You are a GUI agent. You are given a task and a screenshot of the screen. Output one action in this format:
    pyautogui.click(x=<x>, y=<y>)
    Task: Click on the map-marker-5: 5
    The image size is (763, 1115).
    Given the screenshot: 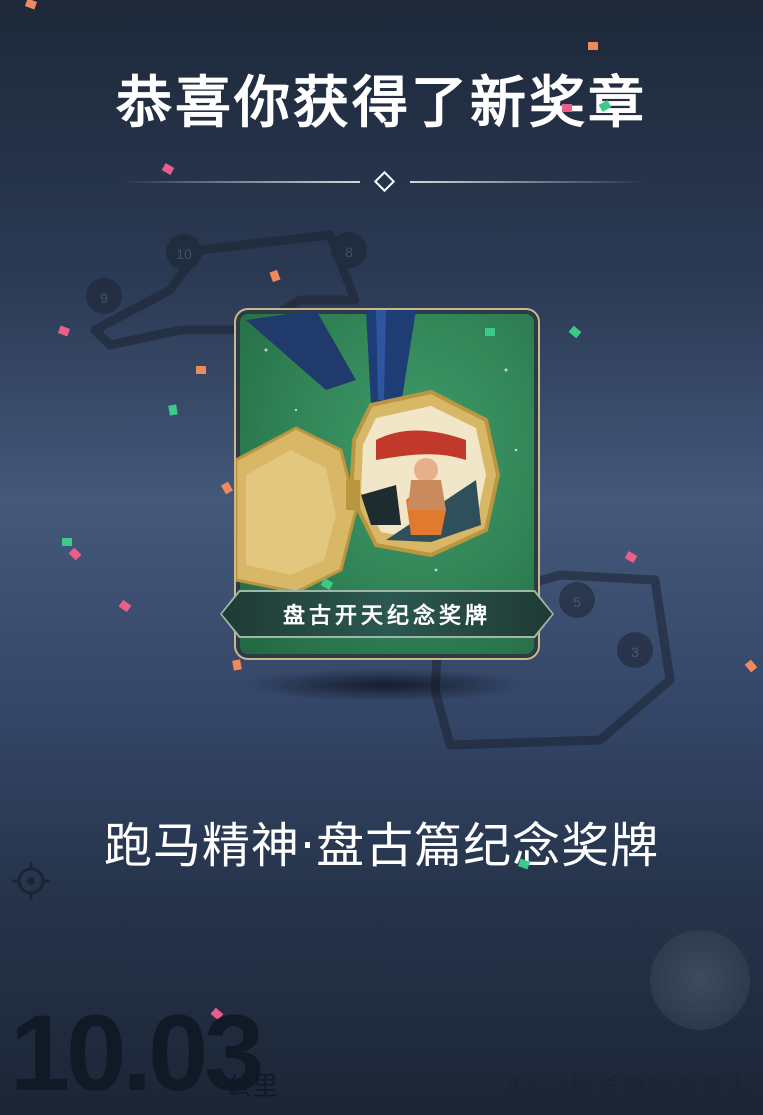 What is the action you would take?
    pyautogui.click(x=577, y=600)
    